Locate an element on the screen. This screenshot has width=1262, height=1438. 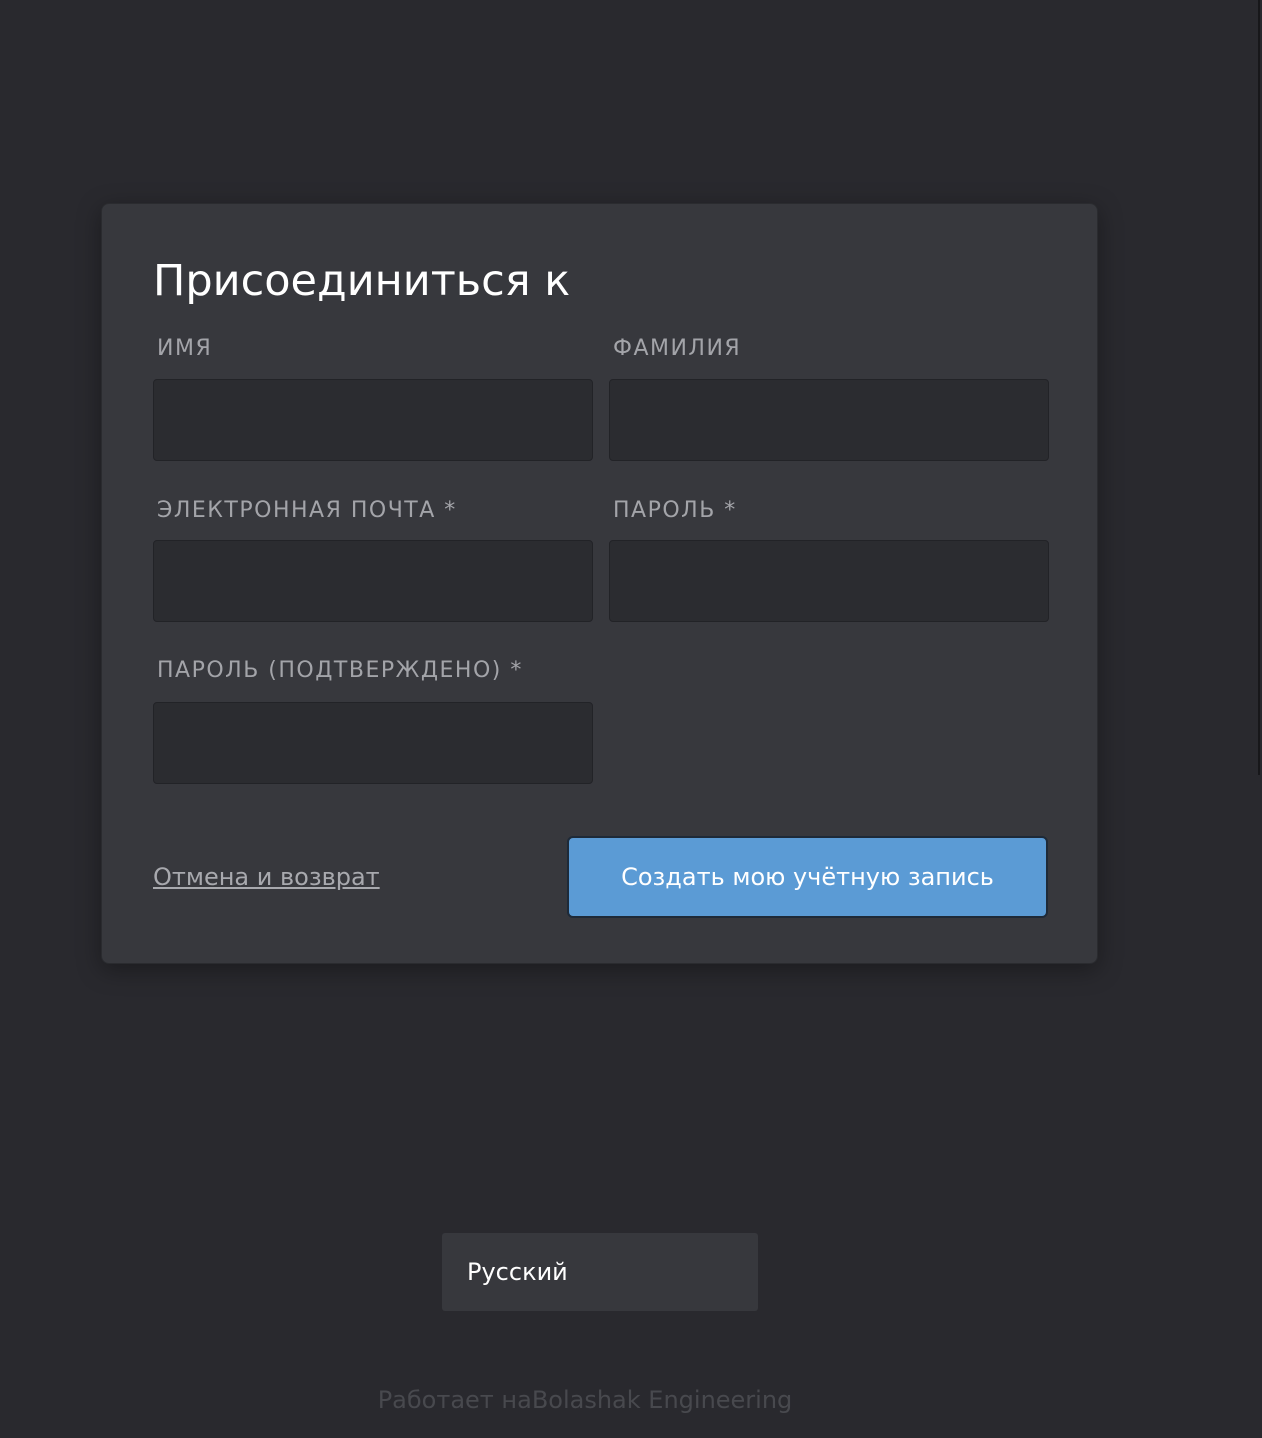
password-input is located at coordinates (829, 581).